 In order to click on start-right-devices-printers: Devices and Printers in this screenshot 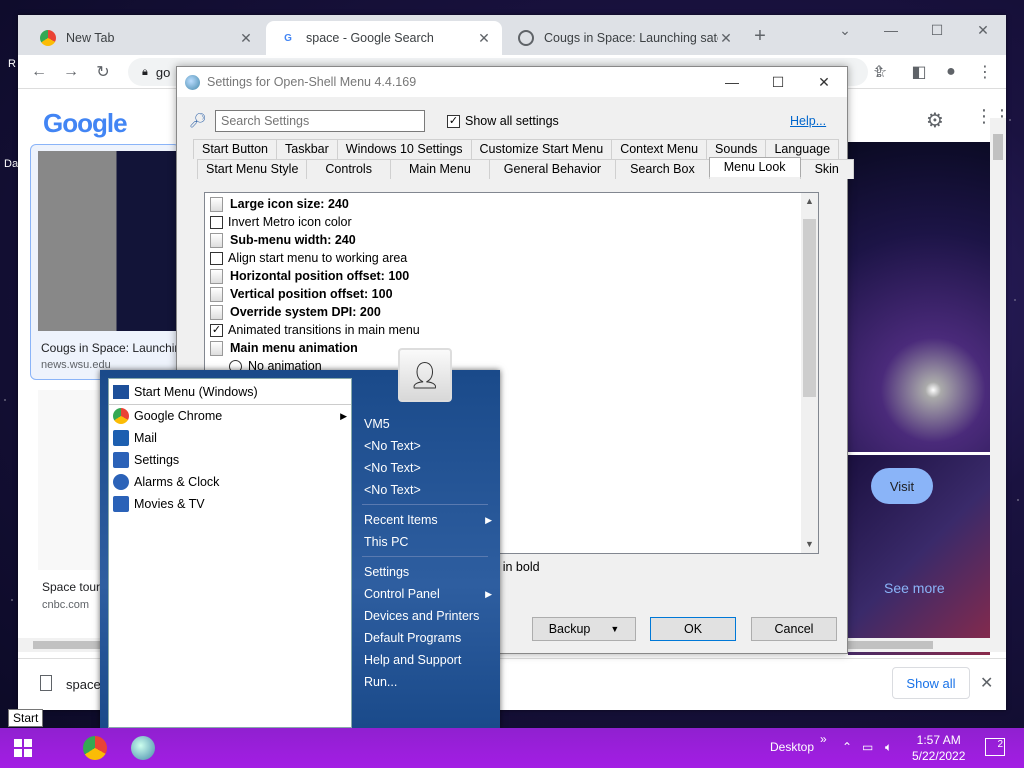, I will do `click(428, 616)`.